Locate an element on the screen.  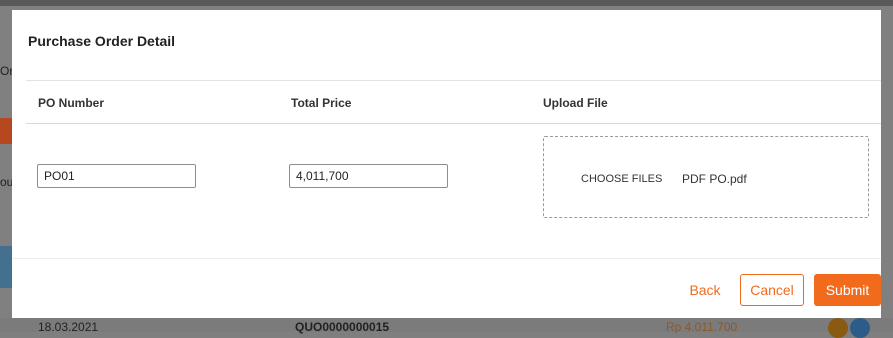
background-blue-tab is located at coordinates (6, 267).